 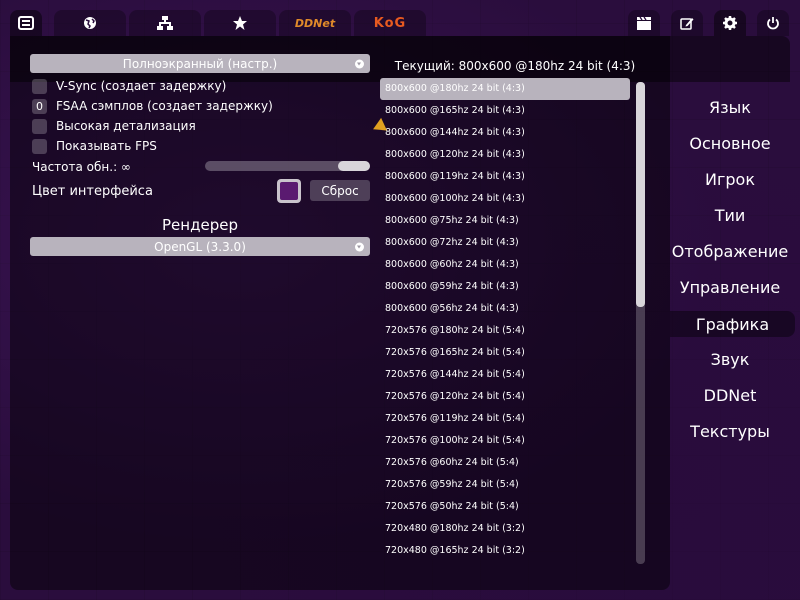 I want to click on tab-lan, so click(x=165, y=23).